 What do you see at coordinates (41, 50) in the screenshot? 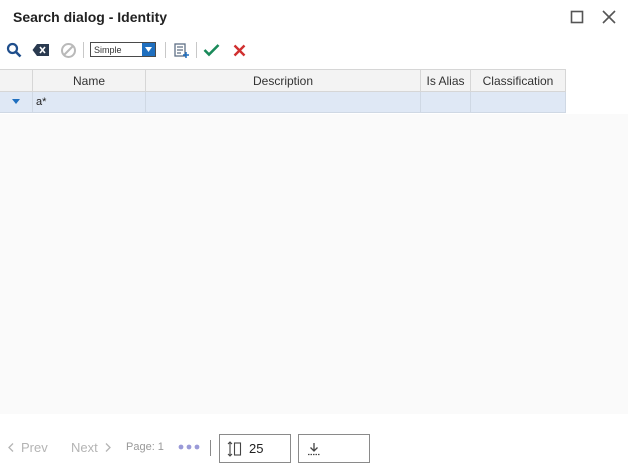
I see `backspace-icon` at bounding box center [41, 50].